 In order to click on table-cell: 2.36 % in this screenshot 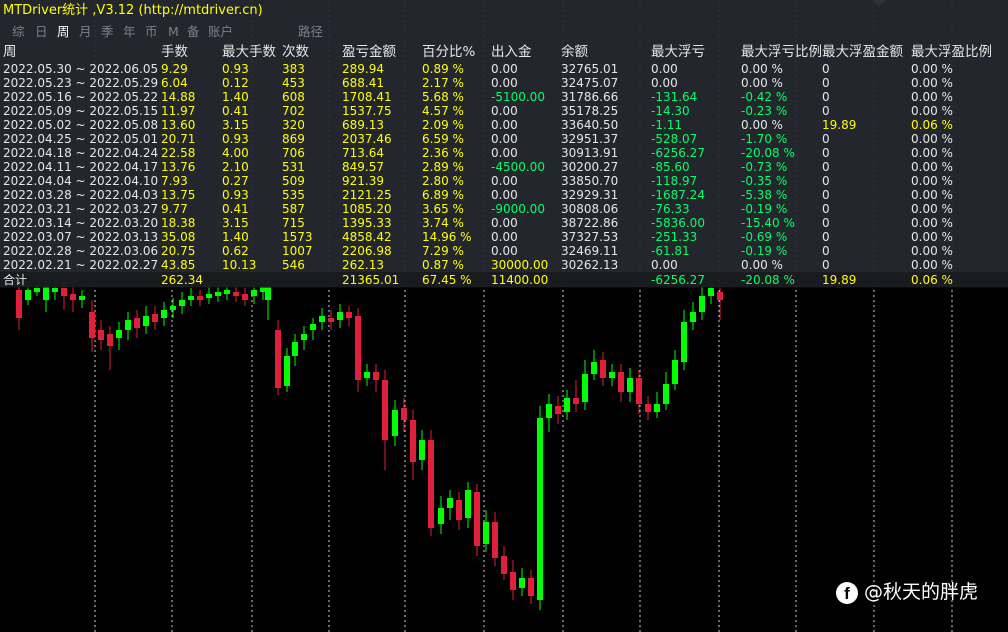, I will do `click(443, 153)`.